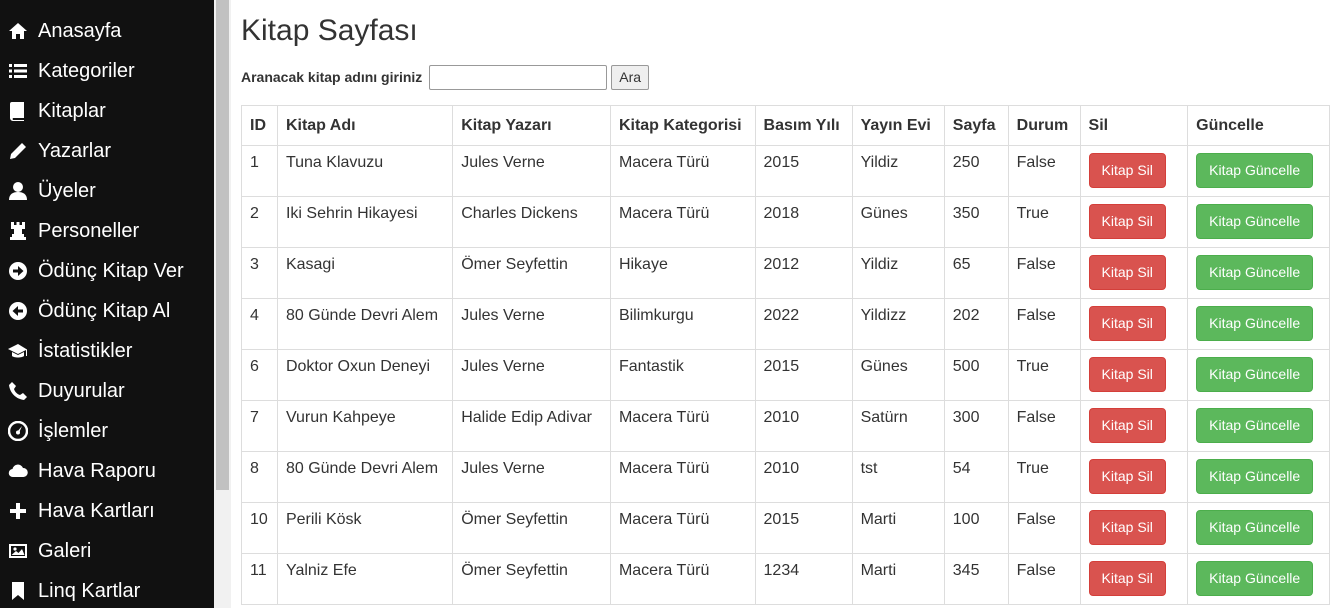 The height and width of the screenshot is (608, 1334). What do you see at coordinates (111, 270) in the screenshot?
I see `sidebar-item-label: Ödünç Kitap Ver` at bounding box center [111, 270].